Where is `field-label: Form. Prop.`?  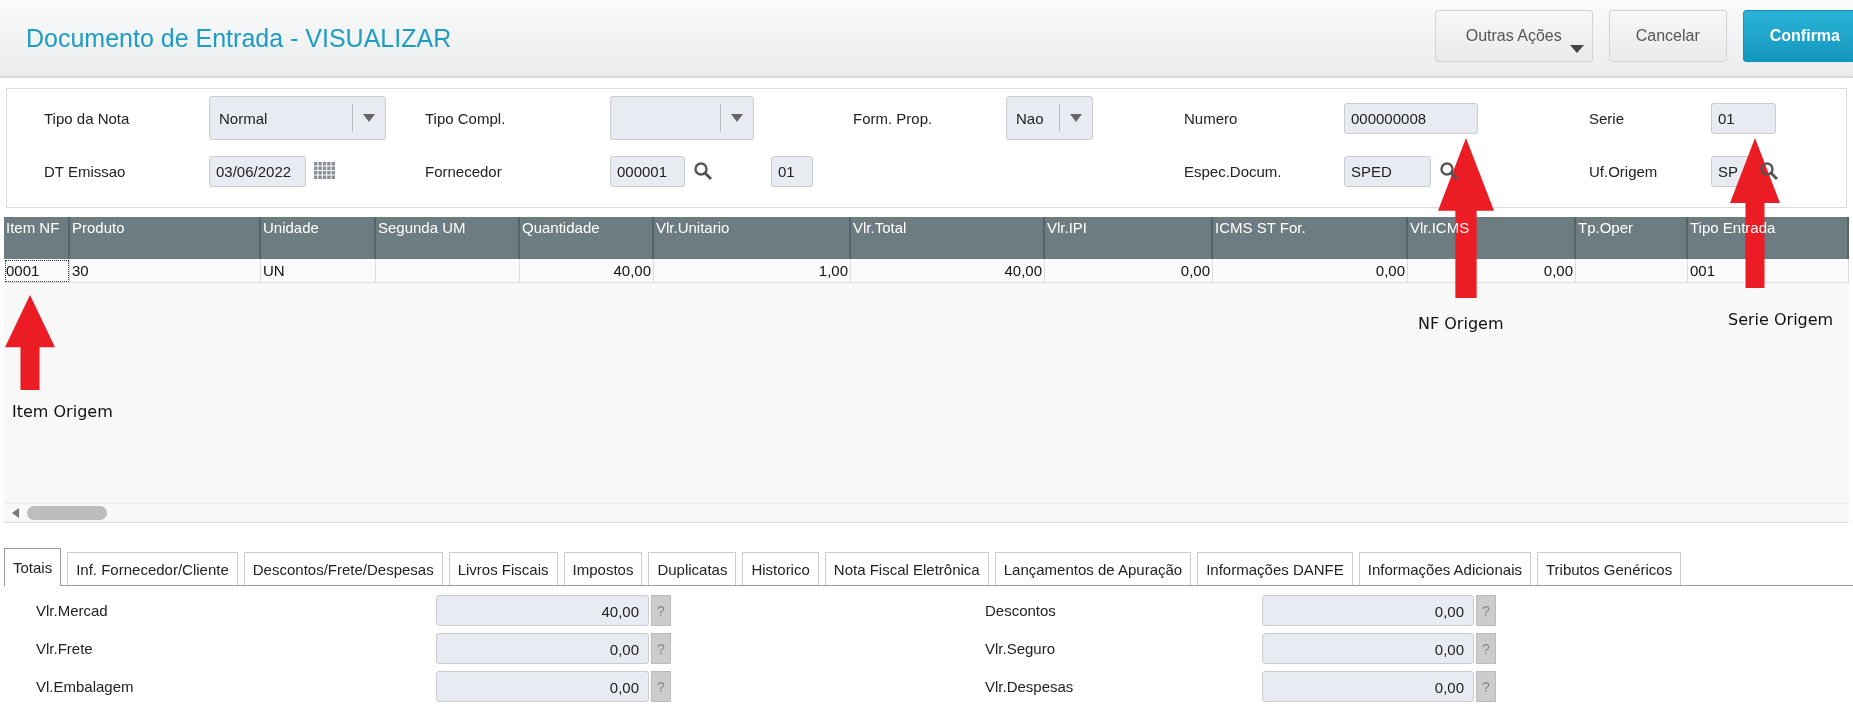 field-label: Form. Prop. is located at coordinates (893, 118).